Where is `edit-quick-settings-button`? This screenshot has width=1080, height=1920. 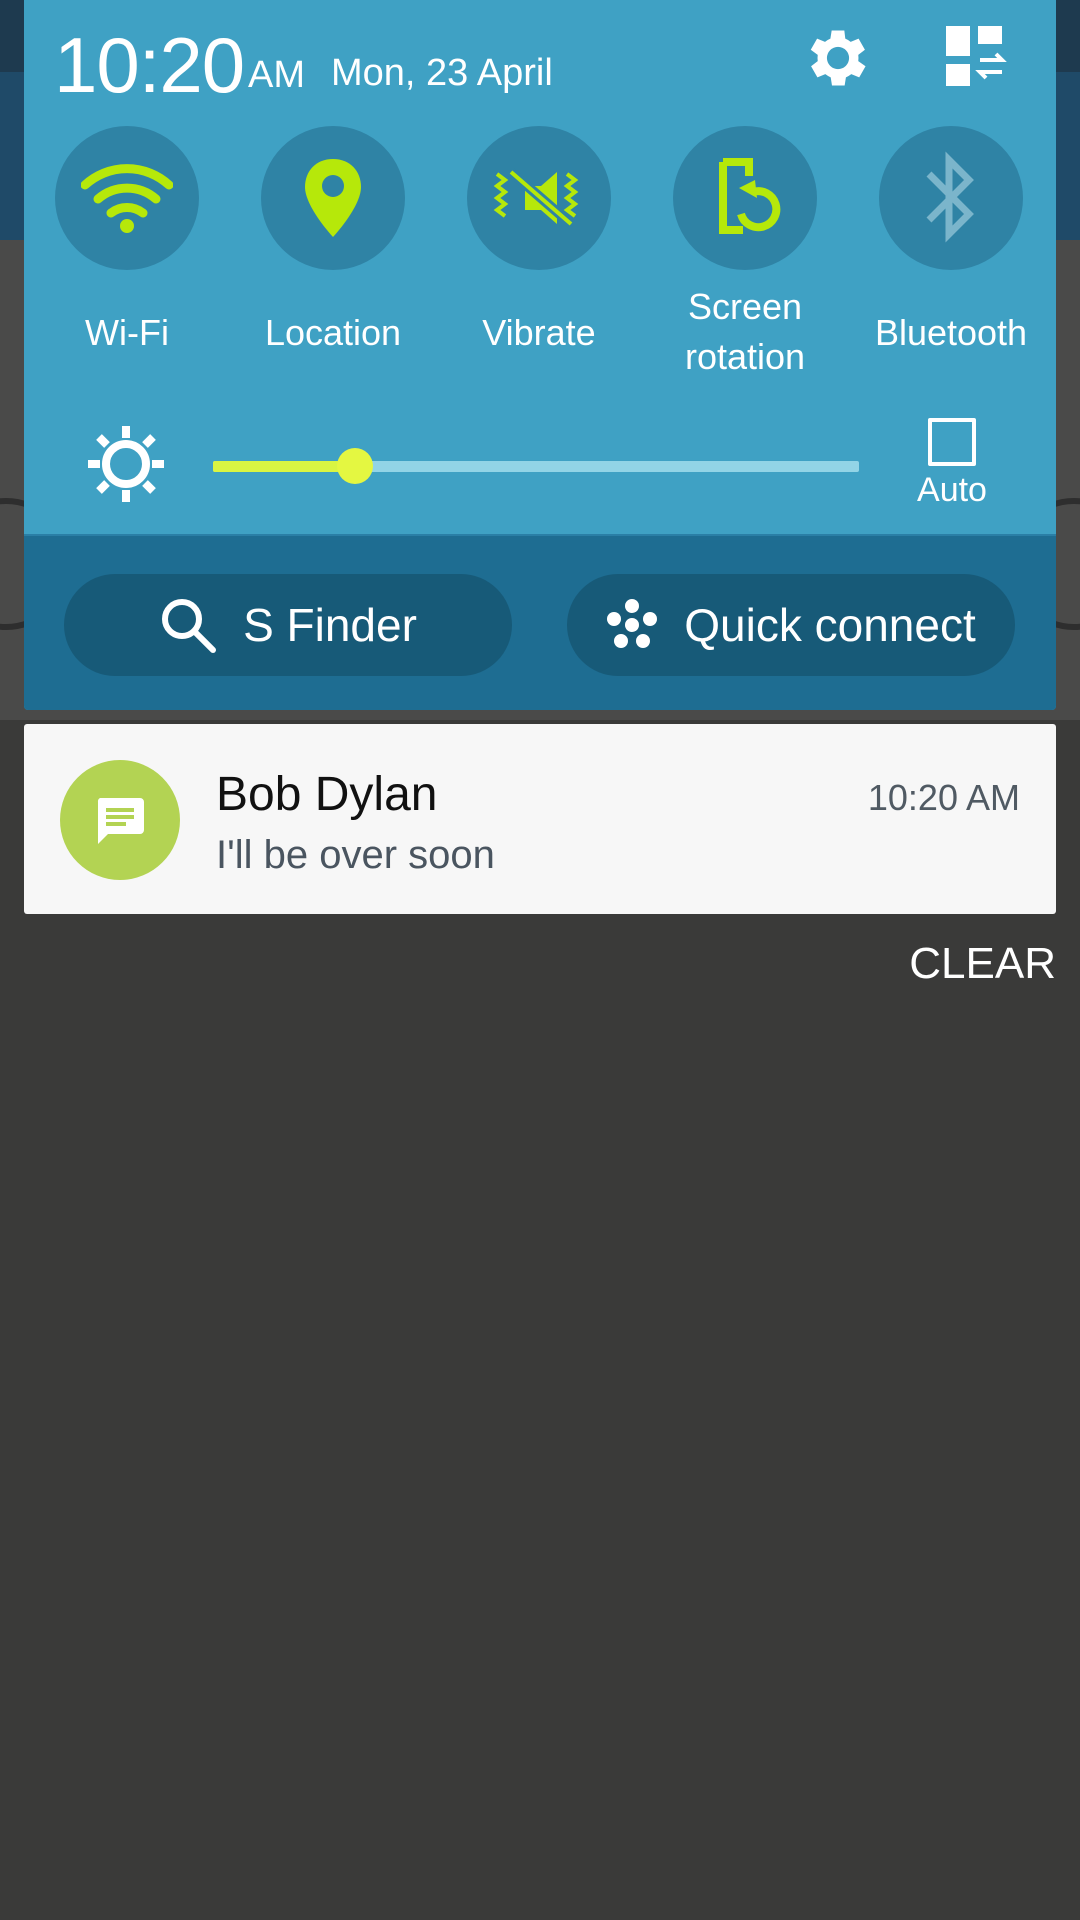 edit-quick-settings-button is located at coordinates (974, 58).